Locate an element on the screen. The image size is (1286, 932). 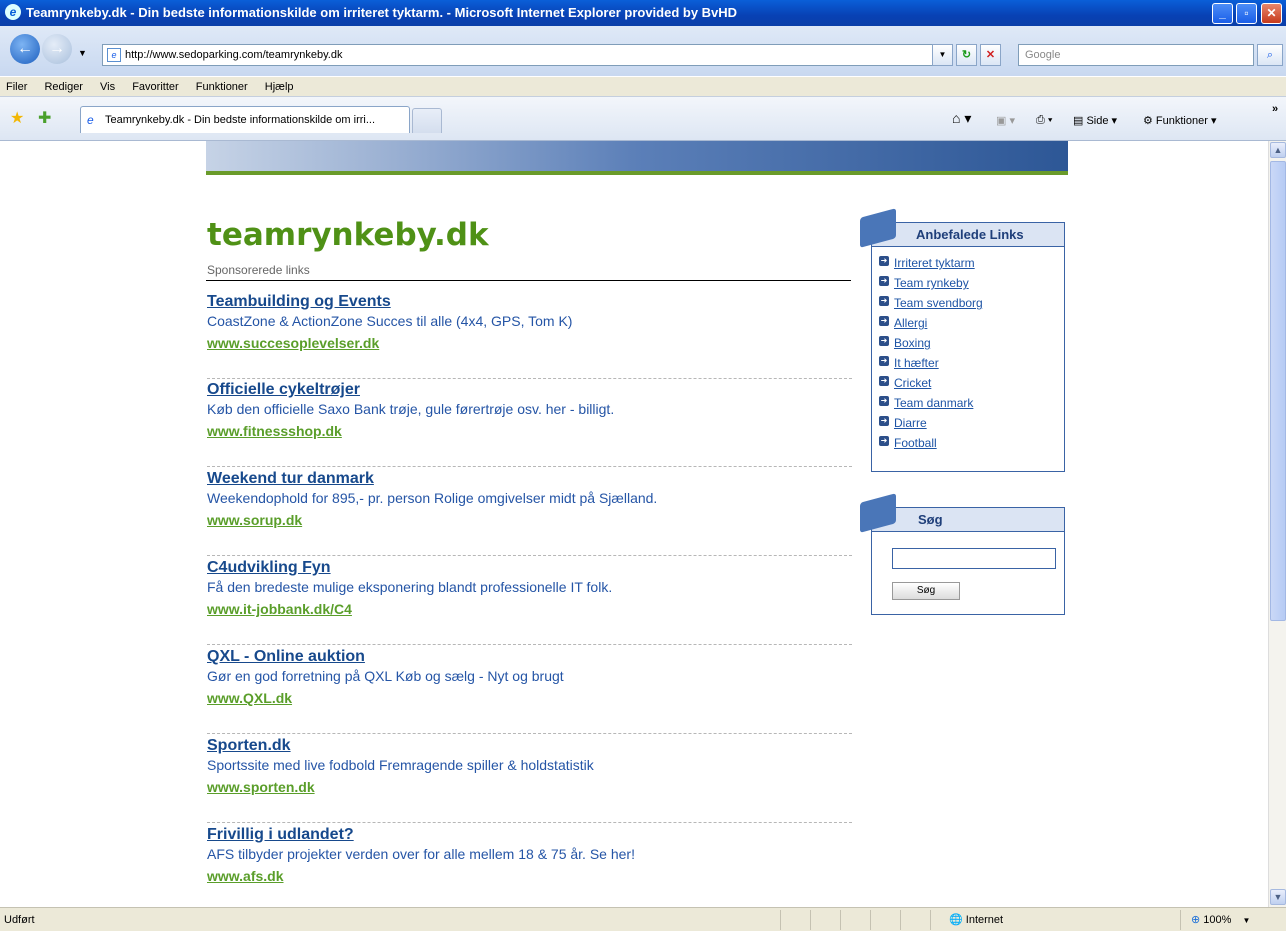
site-search-button: Søg is located at coordinates (926, 591).